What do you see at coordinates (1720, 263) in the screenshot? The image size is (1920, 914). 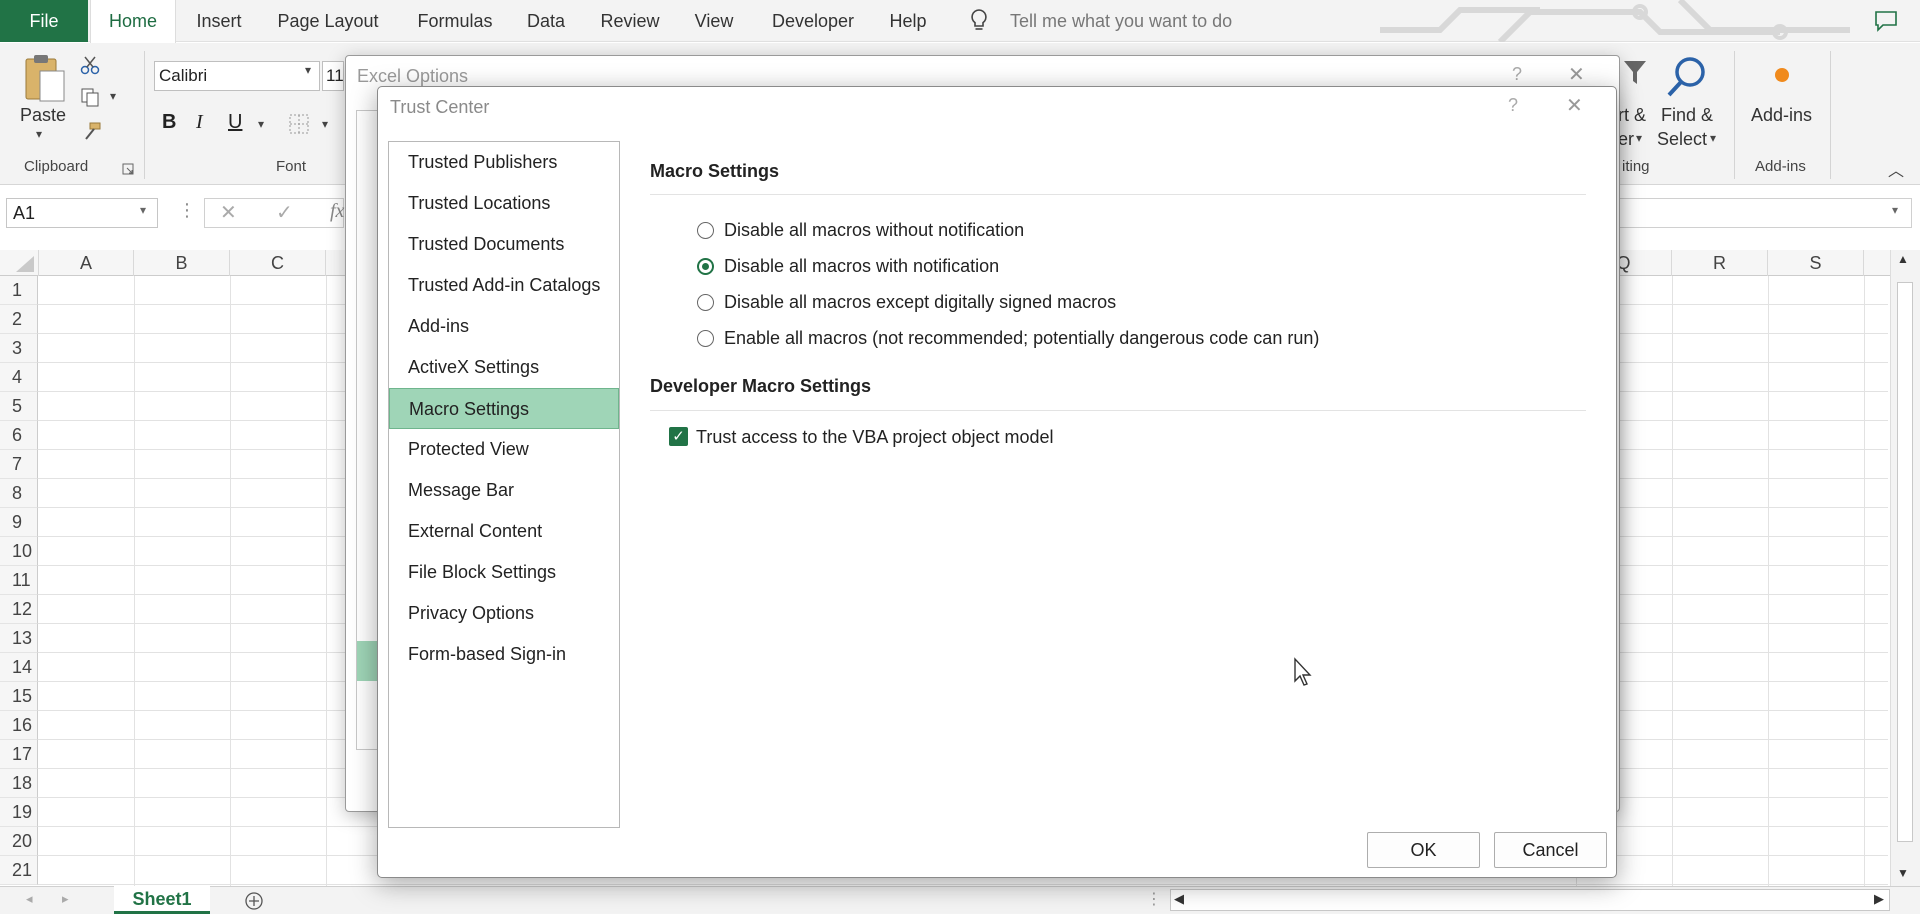 I see `col-header-r: R` at bounding box center [1720, 263].